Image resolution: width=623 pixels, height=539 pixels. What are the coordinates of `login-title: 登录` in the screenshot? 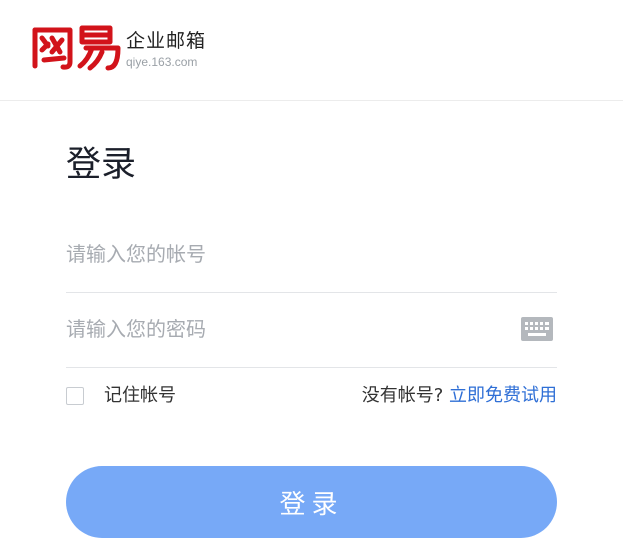 It's located at (101, 165).